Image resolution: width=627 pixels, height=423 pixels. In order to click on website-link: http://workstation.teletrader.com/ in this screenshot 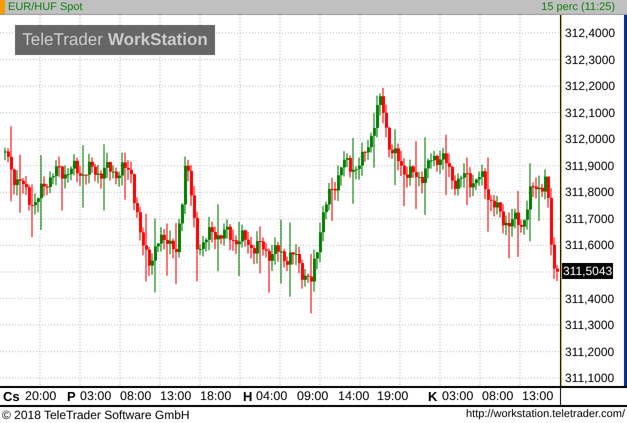, I will do `click(545, 415)`.